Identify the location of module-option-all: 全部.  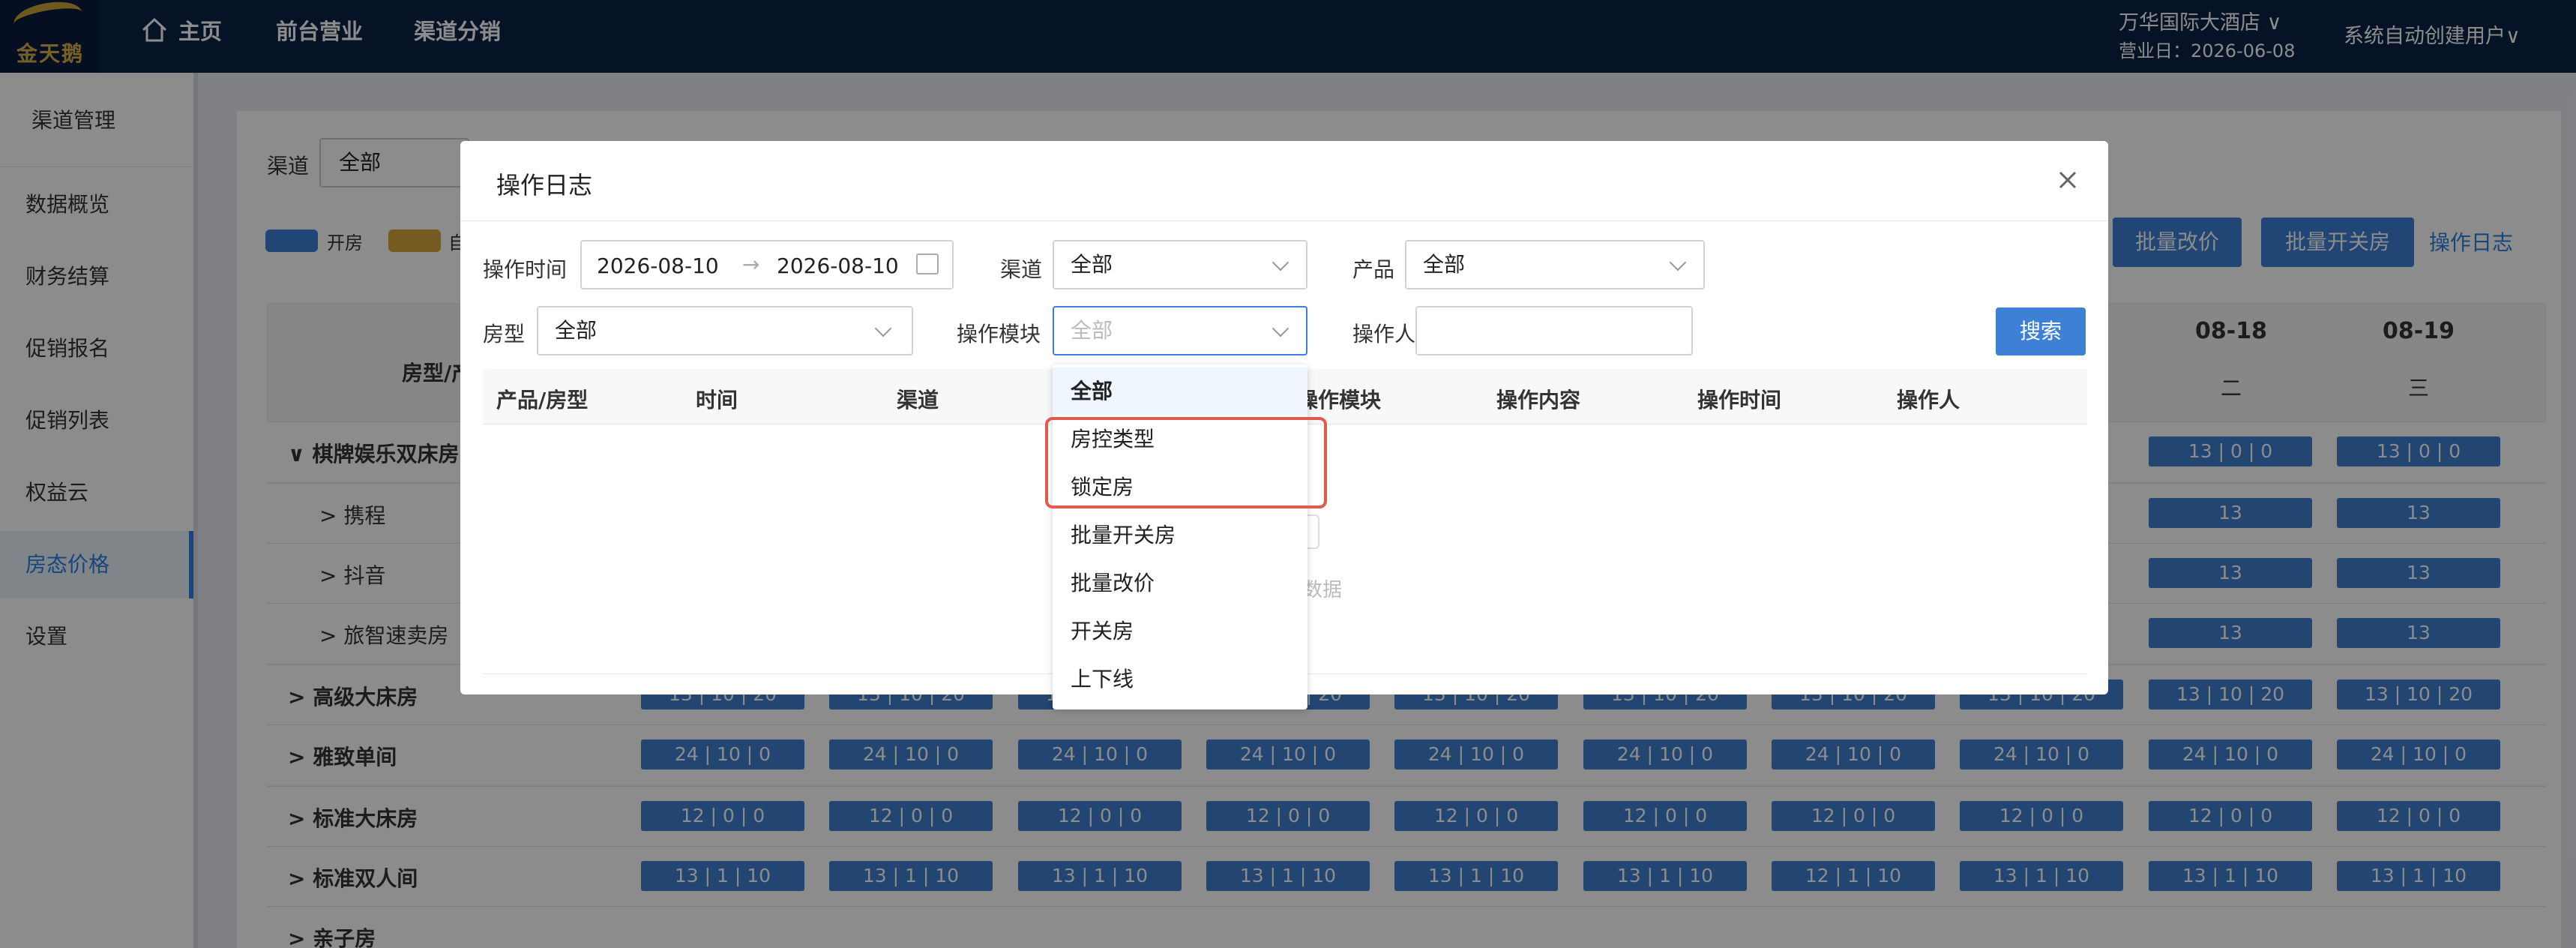
(1180, 392).